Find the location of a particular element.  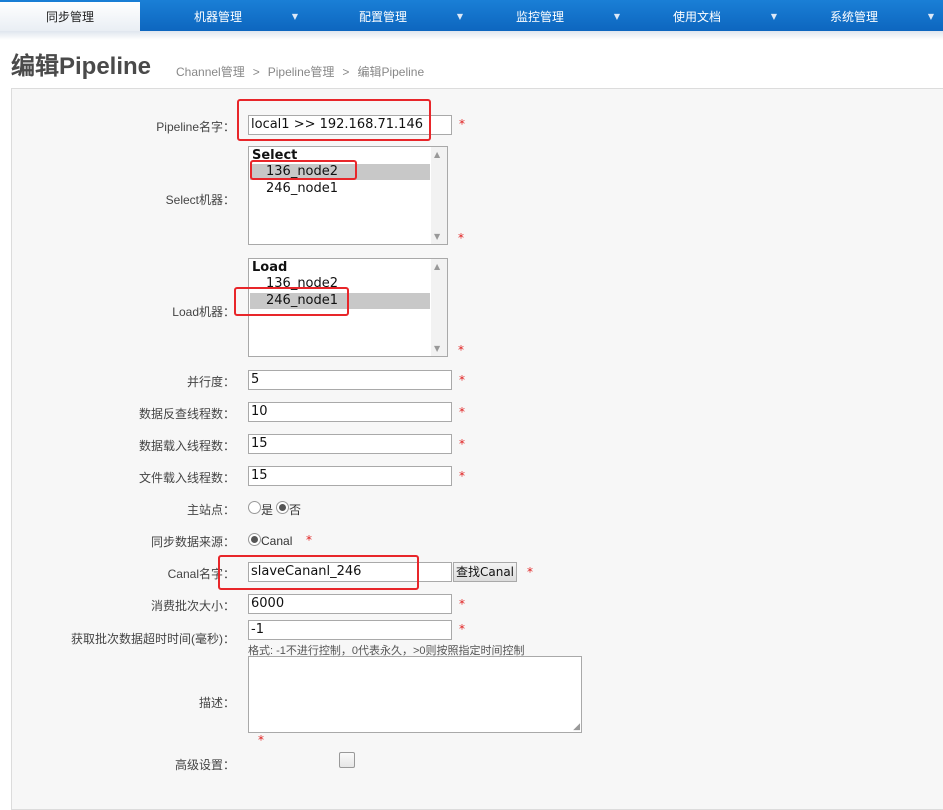

nav-tab-machines: 机器管理 ▼ is located at coordinates (219, 15).